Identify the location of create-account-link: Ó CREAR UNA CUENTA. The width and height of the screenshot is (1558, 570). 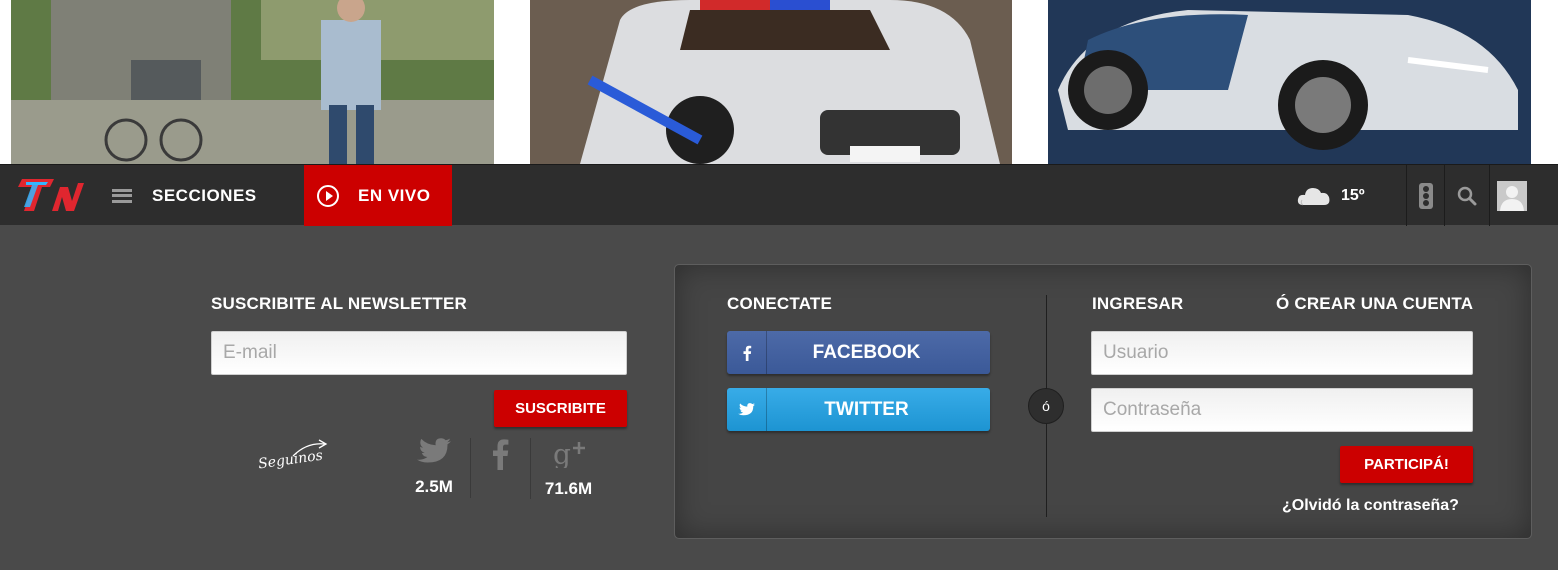
(1374, 304).